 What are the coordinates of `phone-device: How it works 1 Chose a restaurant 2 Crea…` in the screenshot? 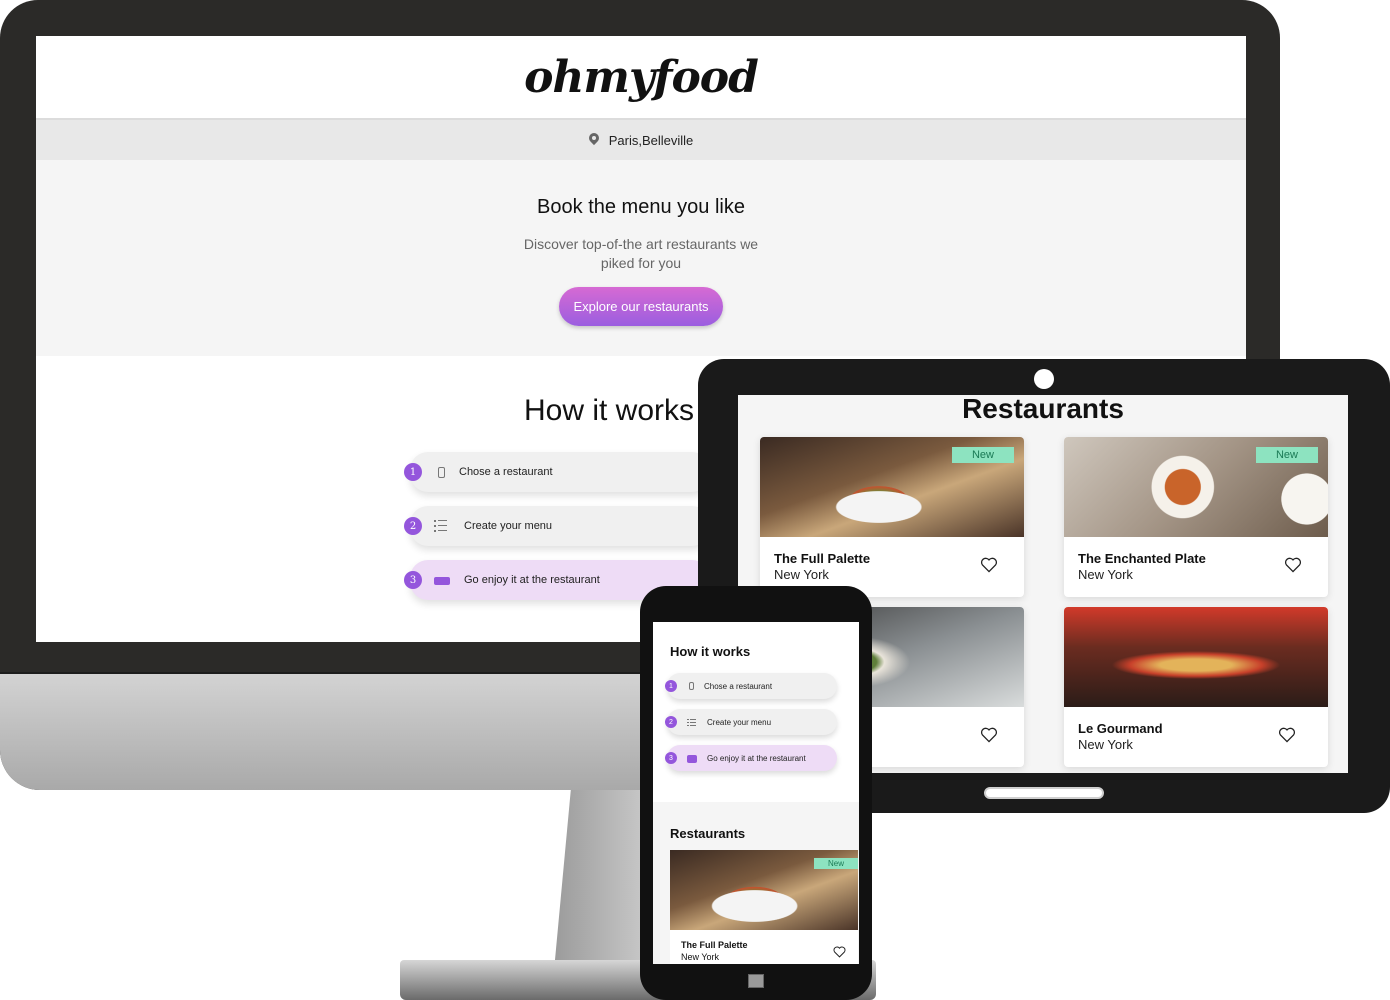 It's located at (756, 793).